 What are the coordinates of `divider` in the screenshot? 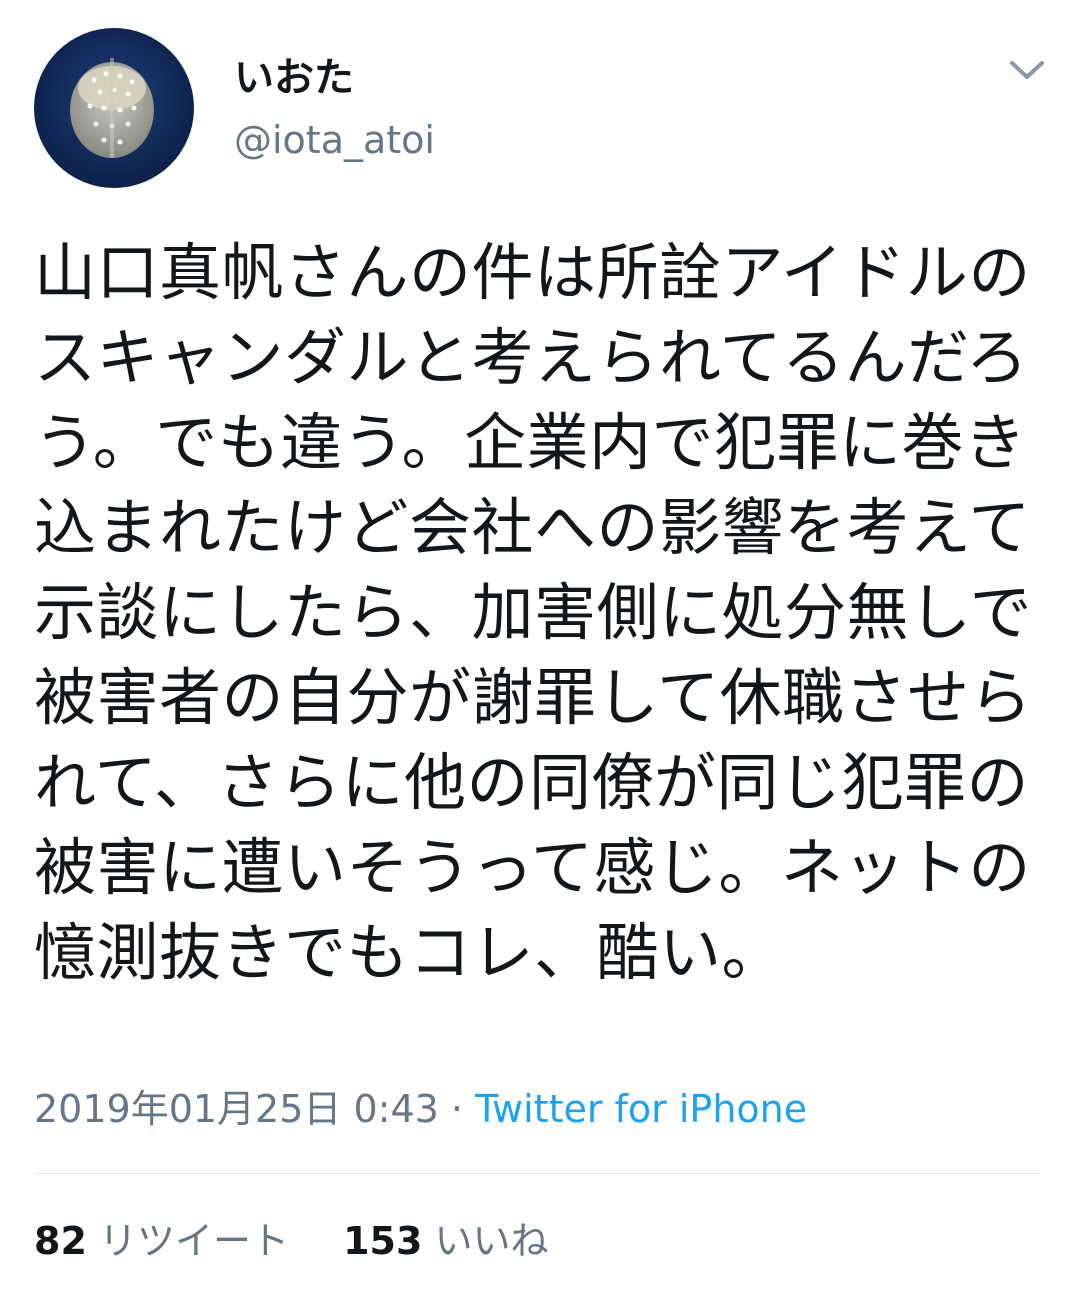 It's located at (537, 1173).